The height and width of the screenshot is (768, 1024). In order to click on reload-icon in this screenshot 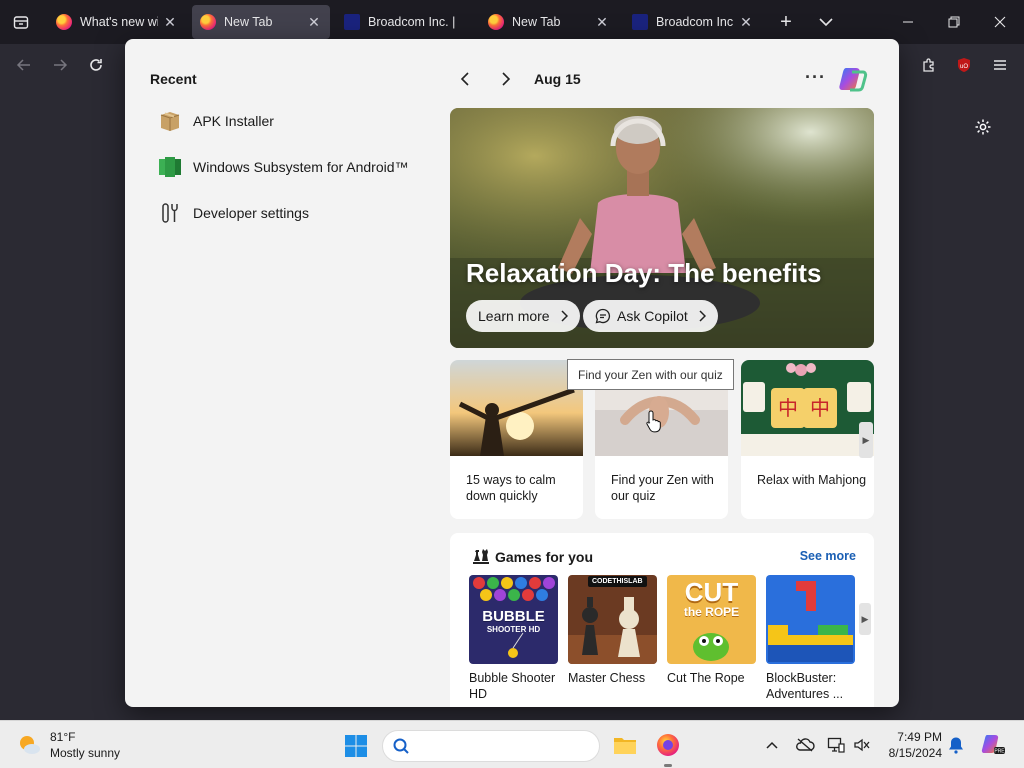, I will do `click(96, 65)`.